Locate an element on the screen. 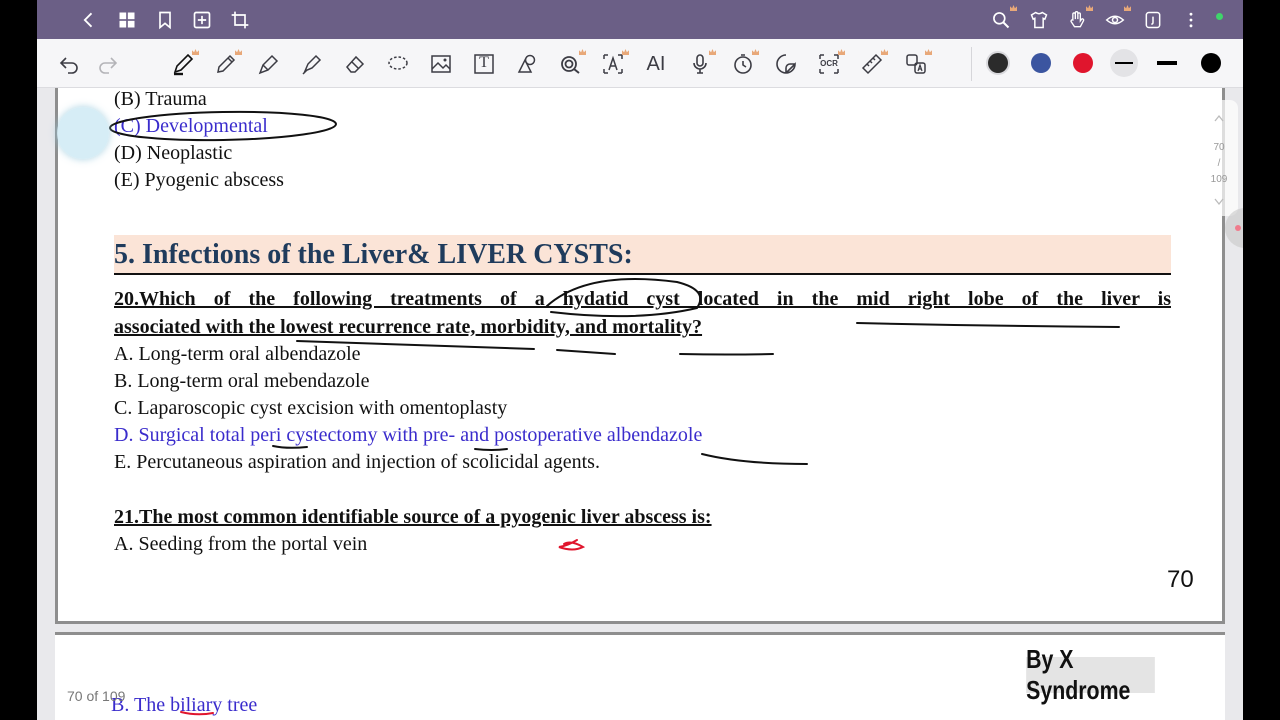 The height and width of the screenshot is (720, 1280). option-d: (D) Neoplastic is located at coordinates (173, 153).